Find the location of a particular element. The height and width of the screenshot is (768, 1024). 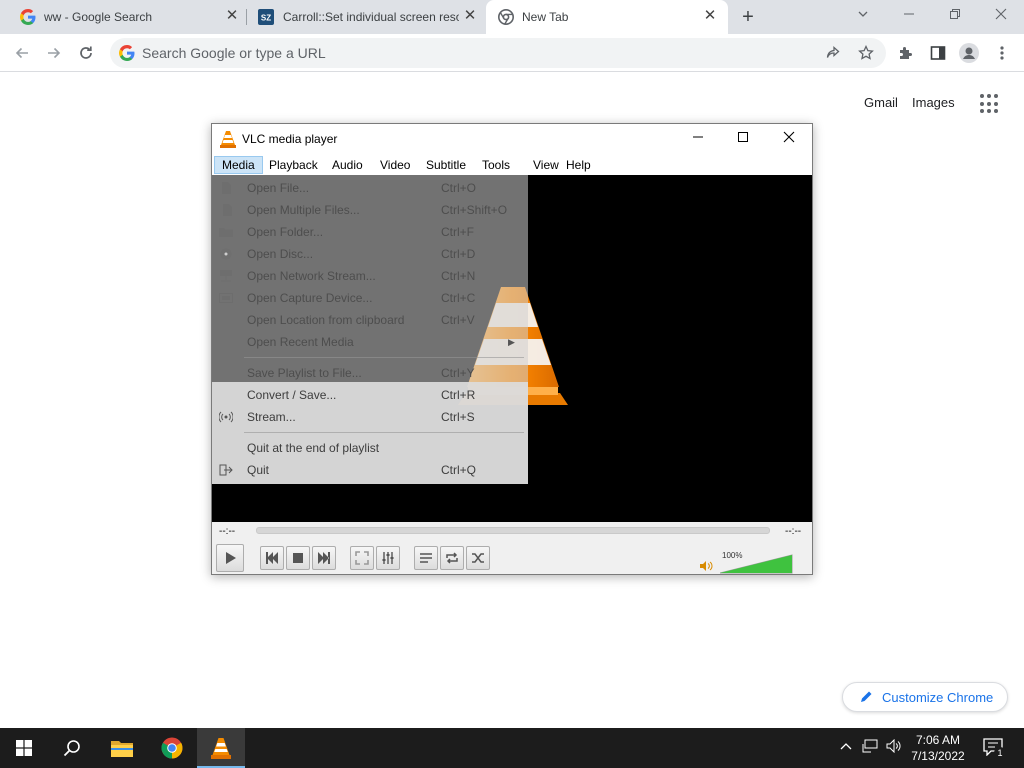

menu-item-shortcut: Ctrl+O is located at coordinates (459, 188).